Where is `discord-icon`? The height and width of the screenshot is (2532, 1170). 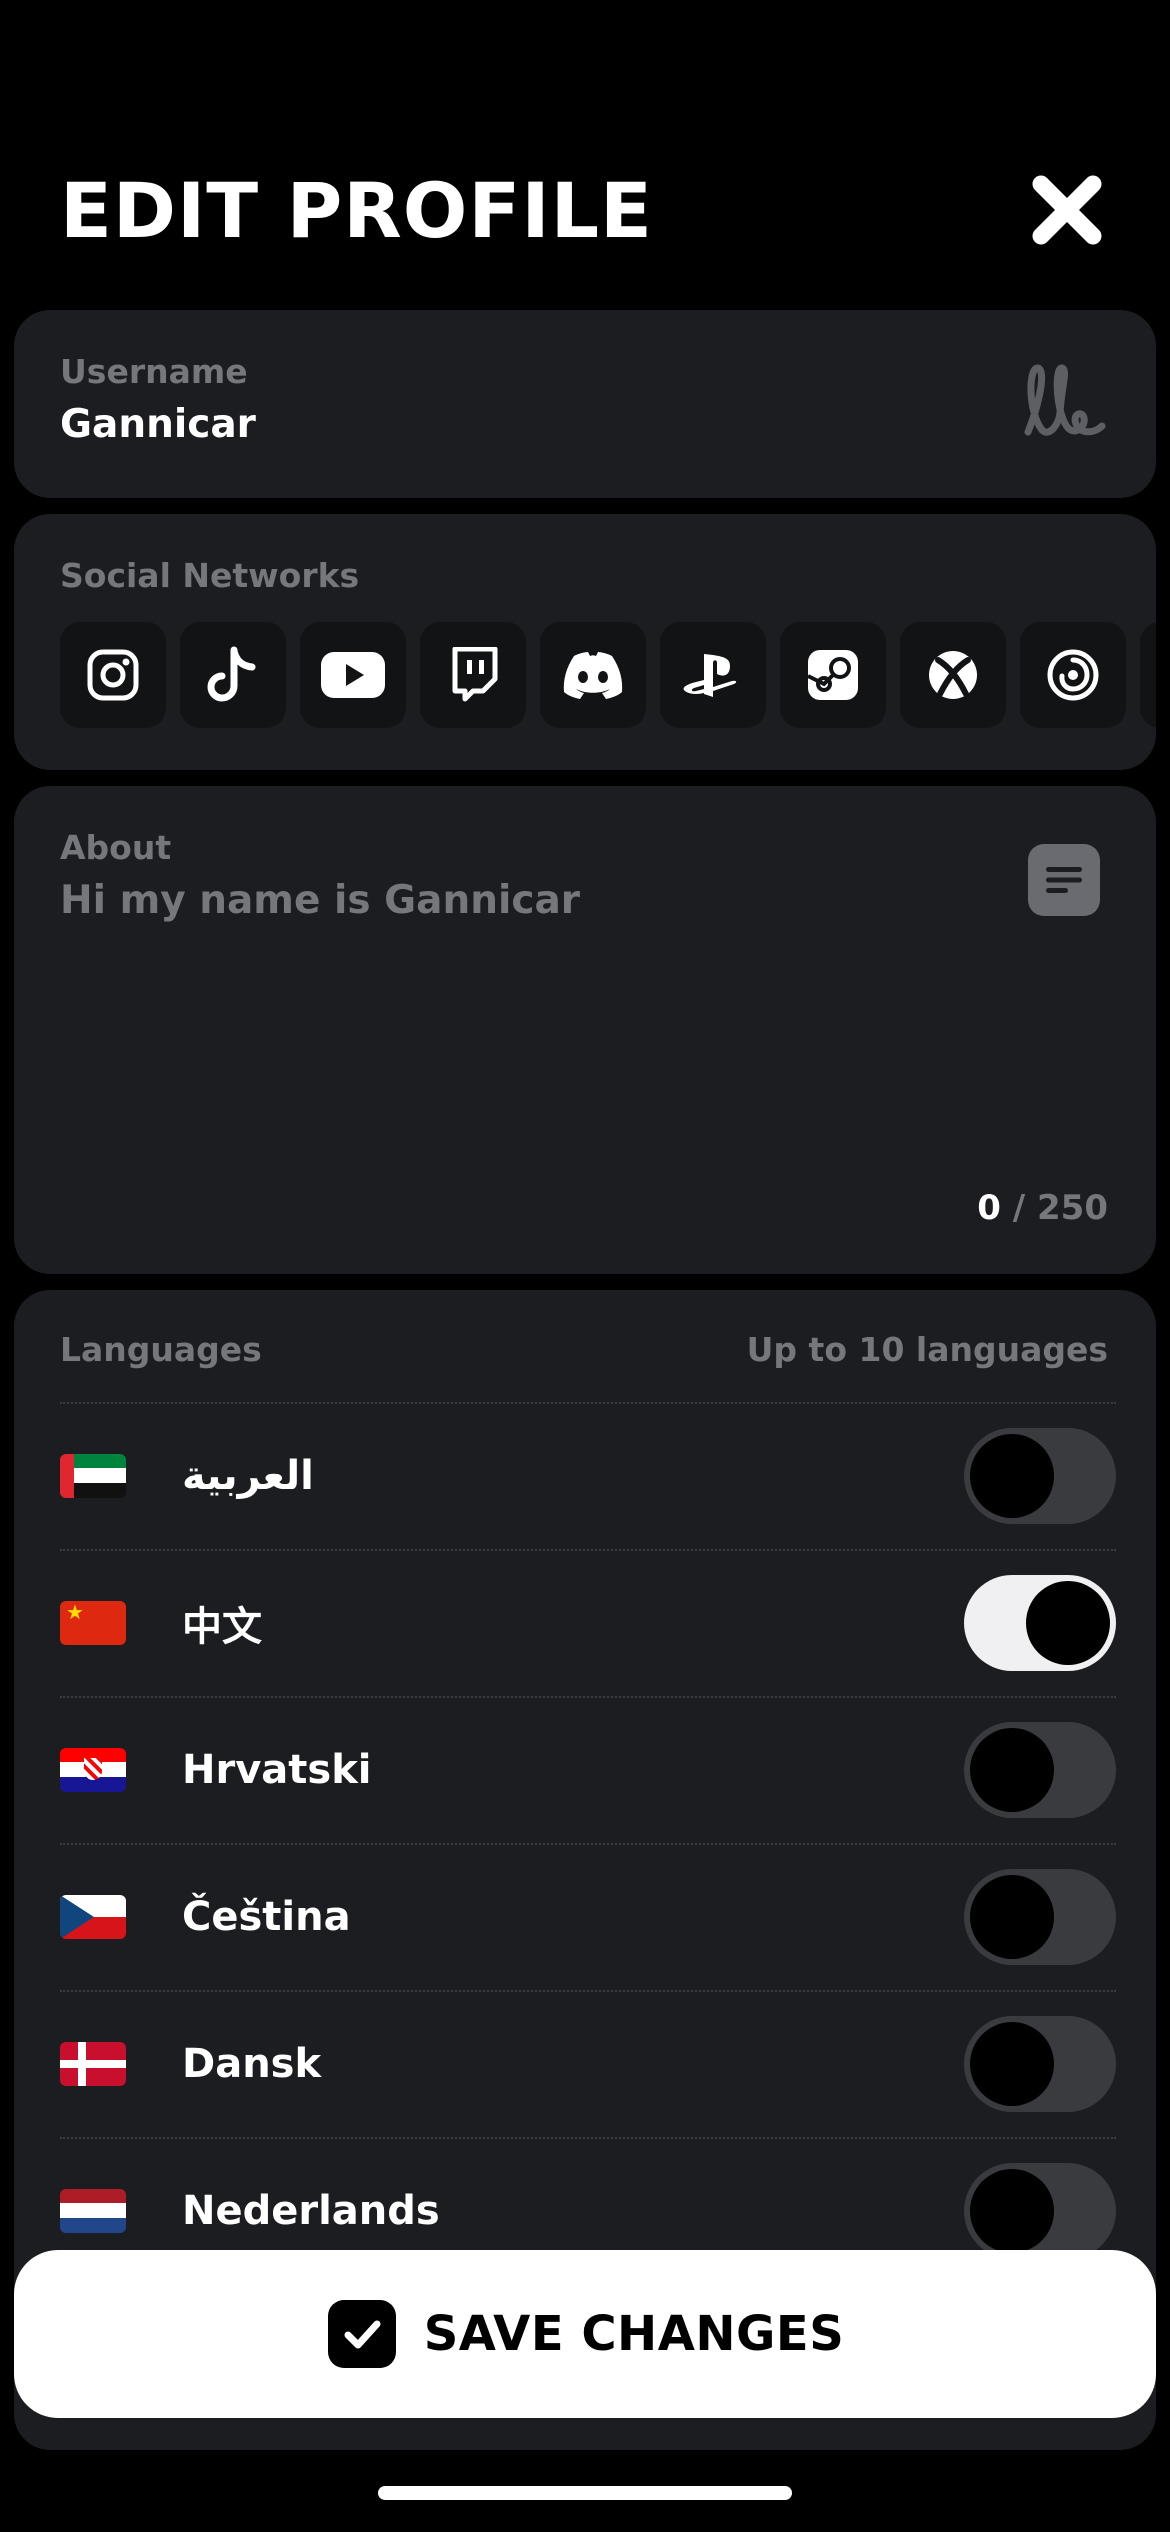 discord-icon is located at coordinates (593, 675).